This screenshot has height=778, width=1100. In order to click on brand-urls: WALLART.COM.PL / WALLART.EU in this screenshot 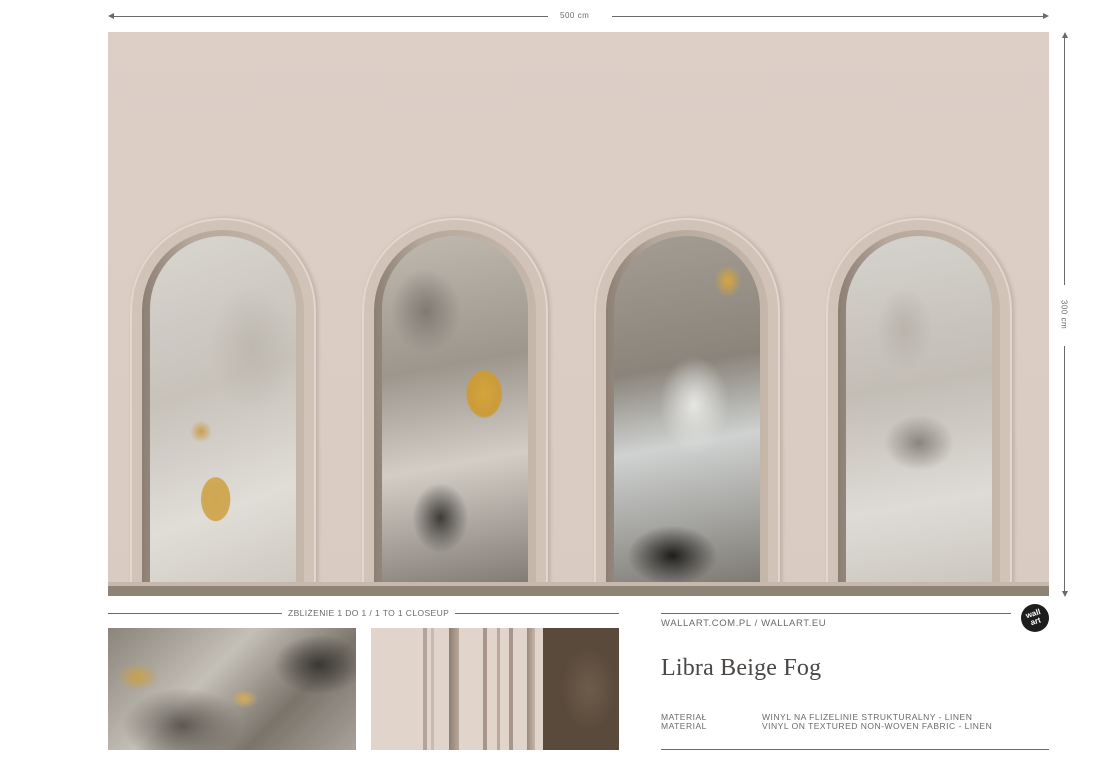, I will do `click(744, 623)`.